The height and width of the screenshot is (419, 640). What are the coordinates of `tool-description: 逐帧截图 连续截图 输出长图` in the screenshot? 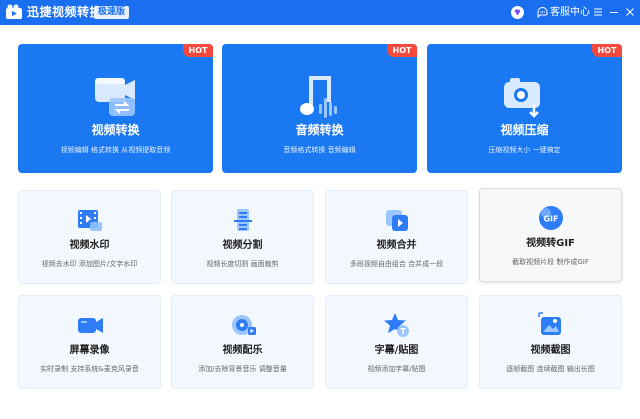 It's located at (550, 369).